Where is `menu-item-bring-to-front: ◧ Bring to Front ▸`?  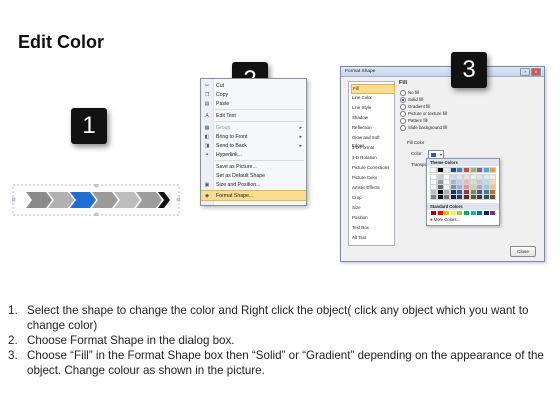 menu-item-bring-to-front: ◧ Bring to Front ▸ is located at coordinates (253, 136).